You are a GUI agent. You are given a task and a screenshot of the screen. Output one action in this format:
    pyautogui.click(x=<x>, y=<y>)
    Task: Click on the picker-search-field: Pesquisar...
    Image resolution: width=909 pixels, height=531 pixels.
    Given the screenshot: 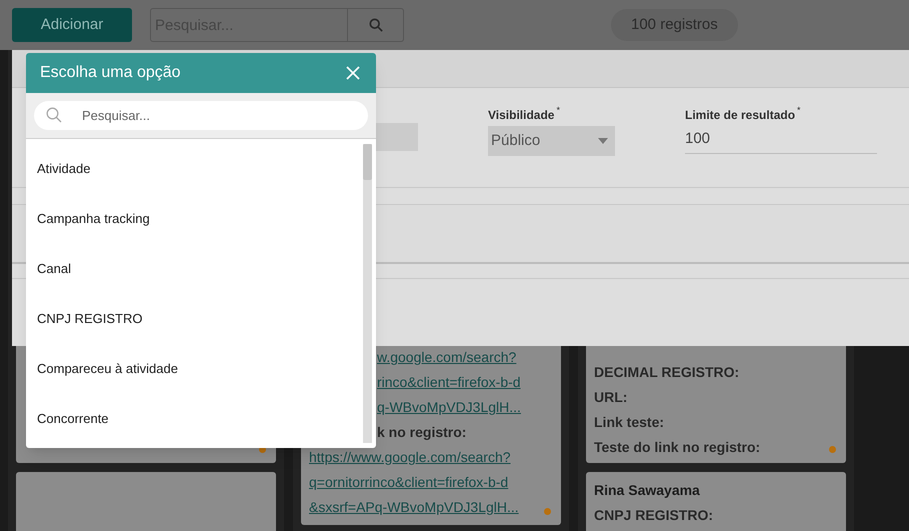 What is the action you would take?
    pyautogui.click(x=201, y=115)
    